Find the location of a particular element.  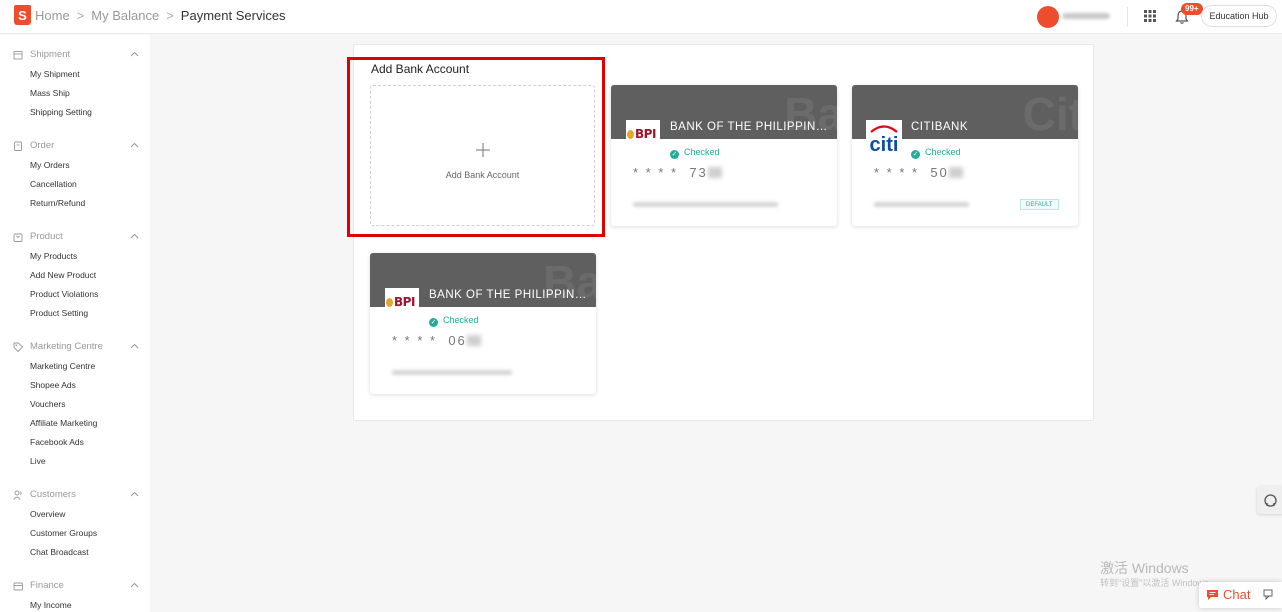

plus-icon is located at coordinates (483, 150).